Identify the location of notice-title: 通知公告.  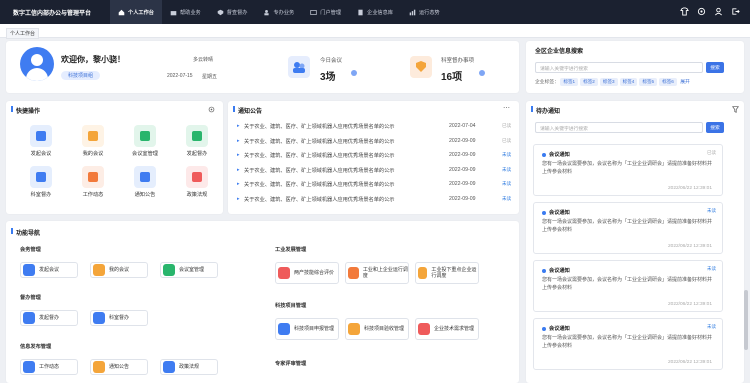
(250, 112).